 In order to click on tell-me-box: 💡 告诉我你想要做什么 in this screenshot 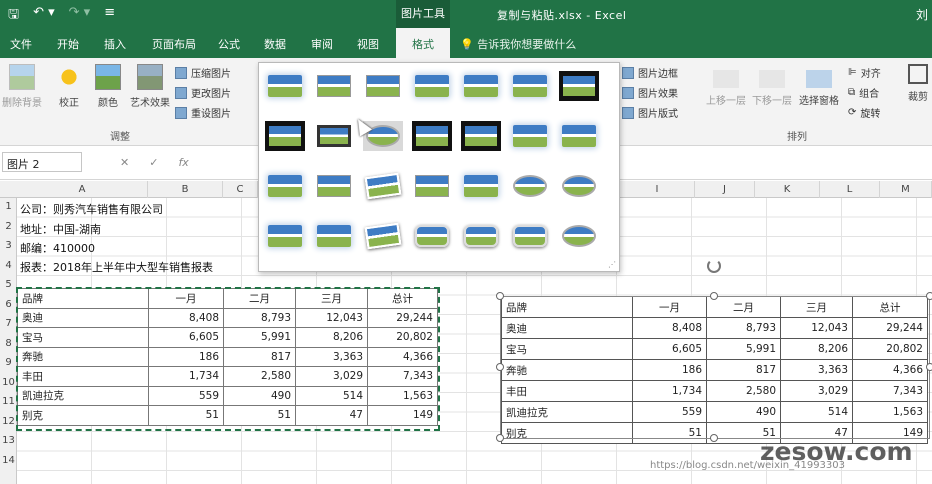, I will do `click(518, 44)`.